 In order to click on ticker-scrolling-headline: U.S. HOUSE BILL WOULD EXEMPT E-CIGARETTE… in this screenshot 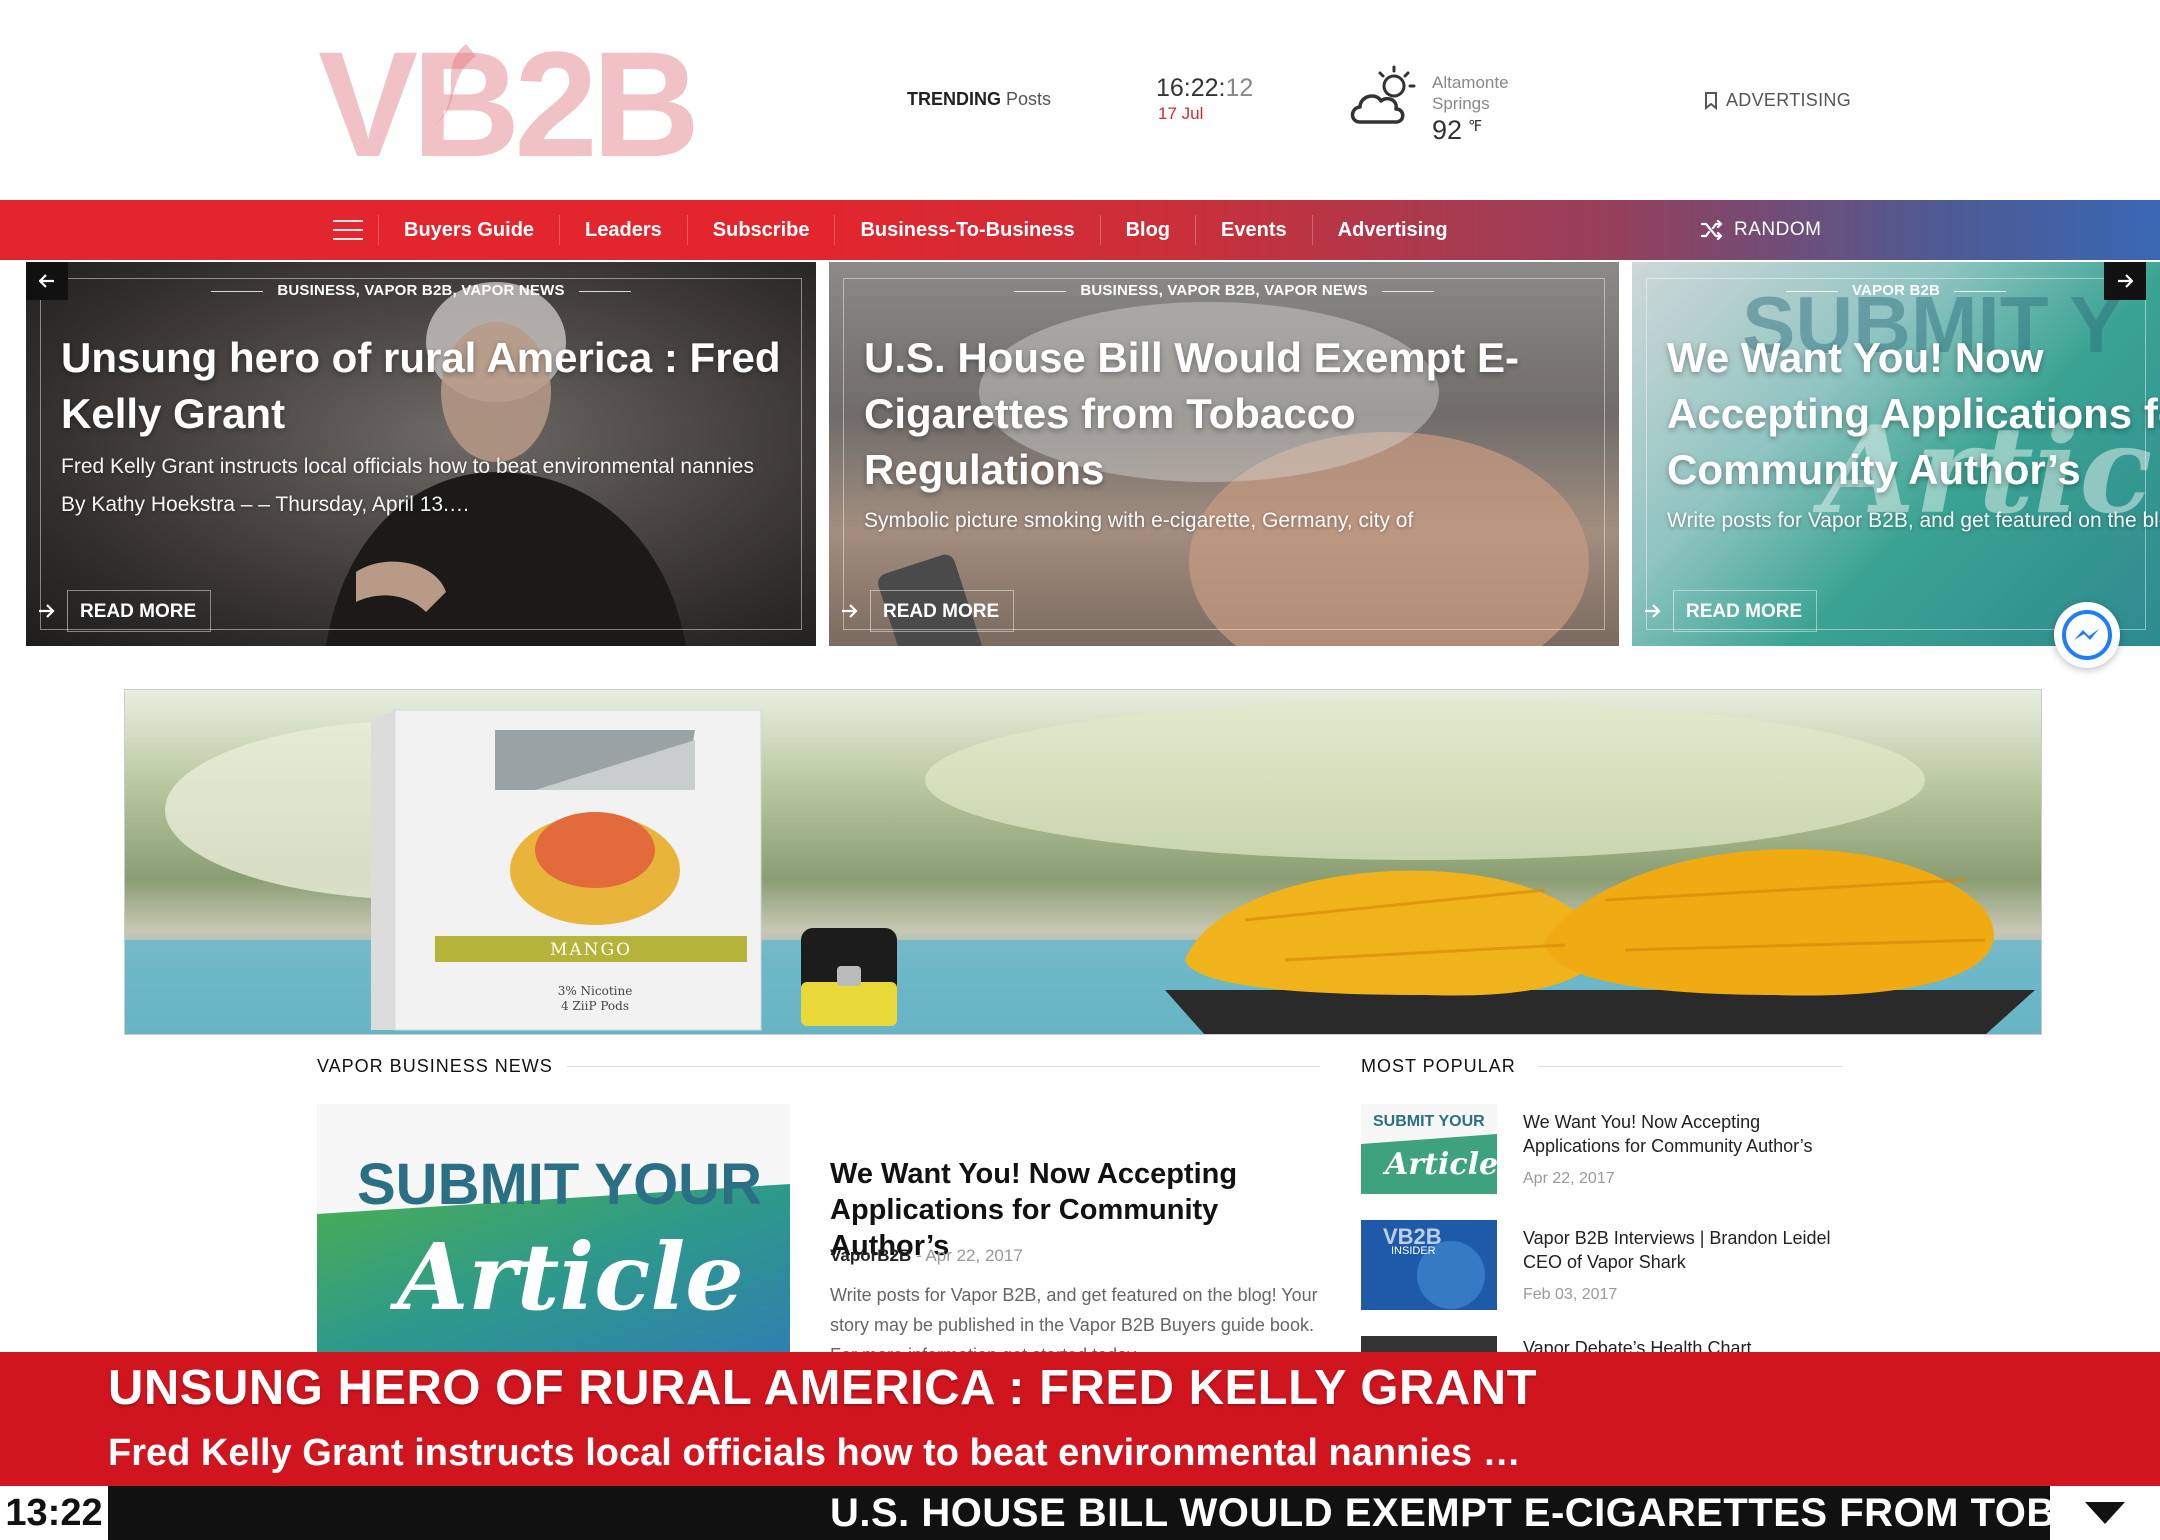, I will do `click(1440, 1513)`.